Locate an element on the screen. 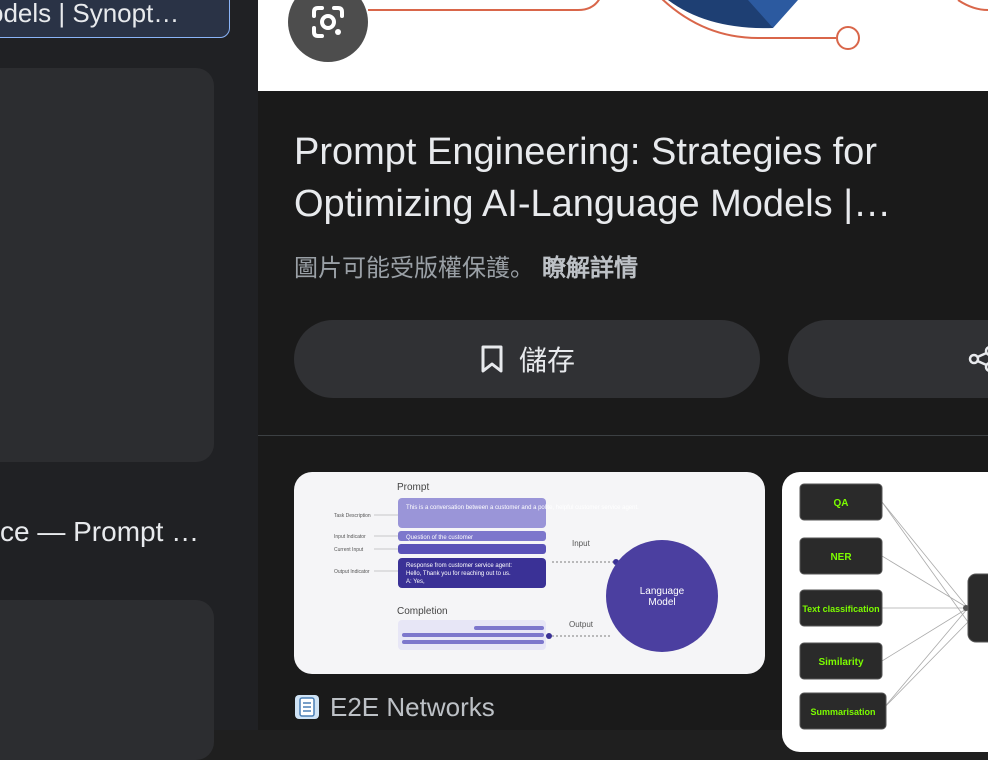 The width and height of the screenshot is (988, 760). save-label: 儲存 is located at coordinates (546, 360).